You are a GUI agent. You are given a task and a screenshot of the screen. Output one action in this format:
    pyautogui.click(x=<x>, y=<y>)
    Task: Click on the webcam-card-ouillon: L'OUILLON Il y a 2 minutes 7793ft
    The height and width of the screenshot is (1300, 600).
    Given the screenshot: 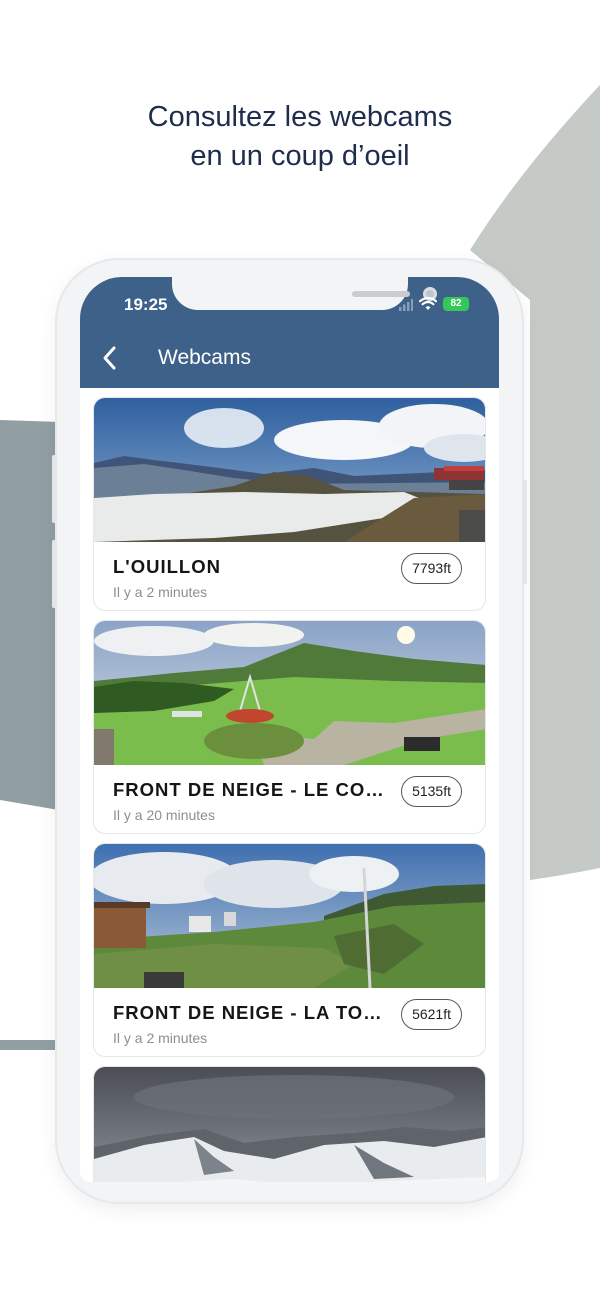 What is the action you would take?
    pyautogui.click(x=289, y=504)
    